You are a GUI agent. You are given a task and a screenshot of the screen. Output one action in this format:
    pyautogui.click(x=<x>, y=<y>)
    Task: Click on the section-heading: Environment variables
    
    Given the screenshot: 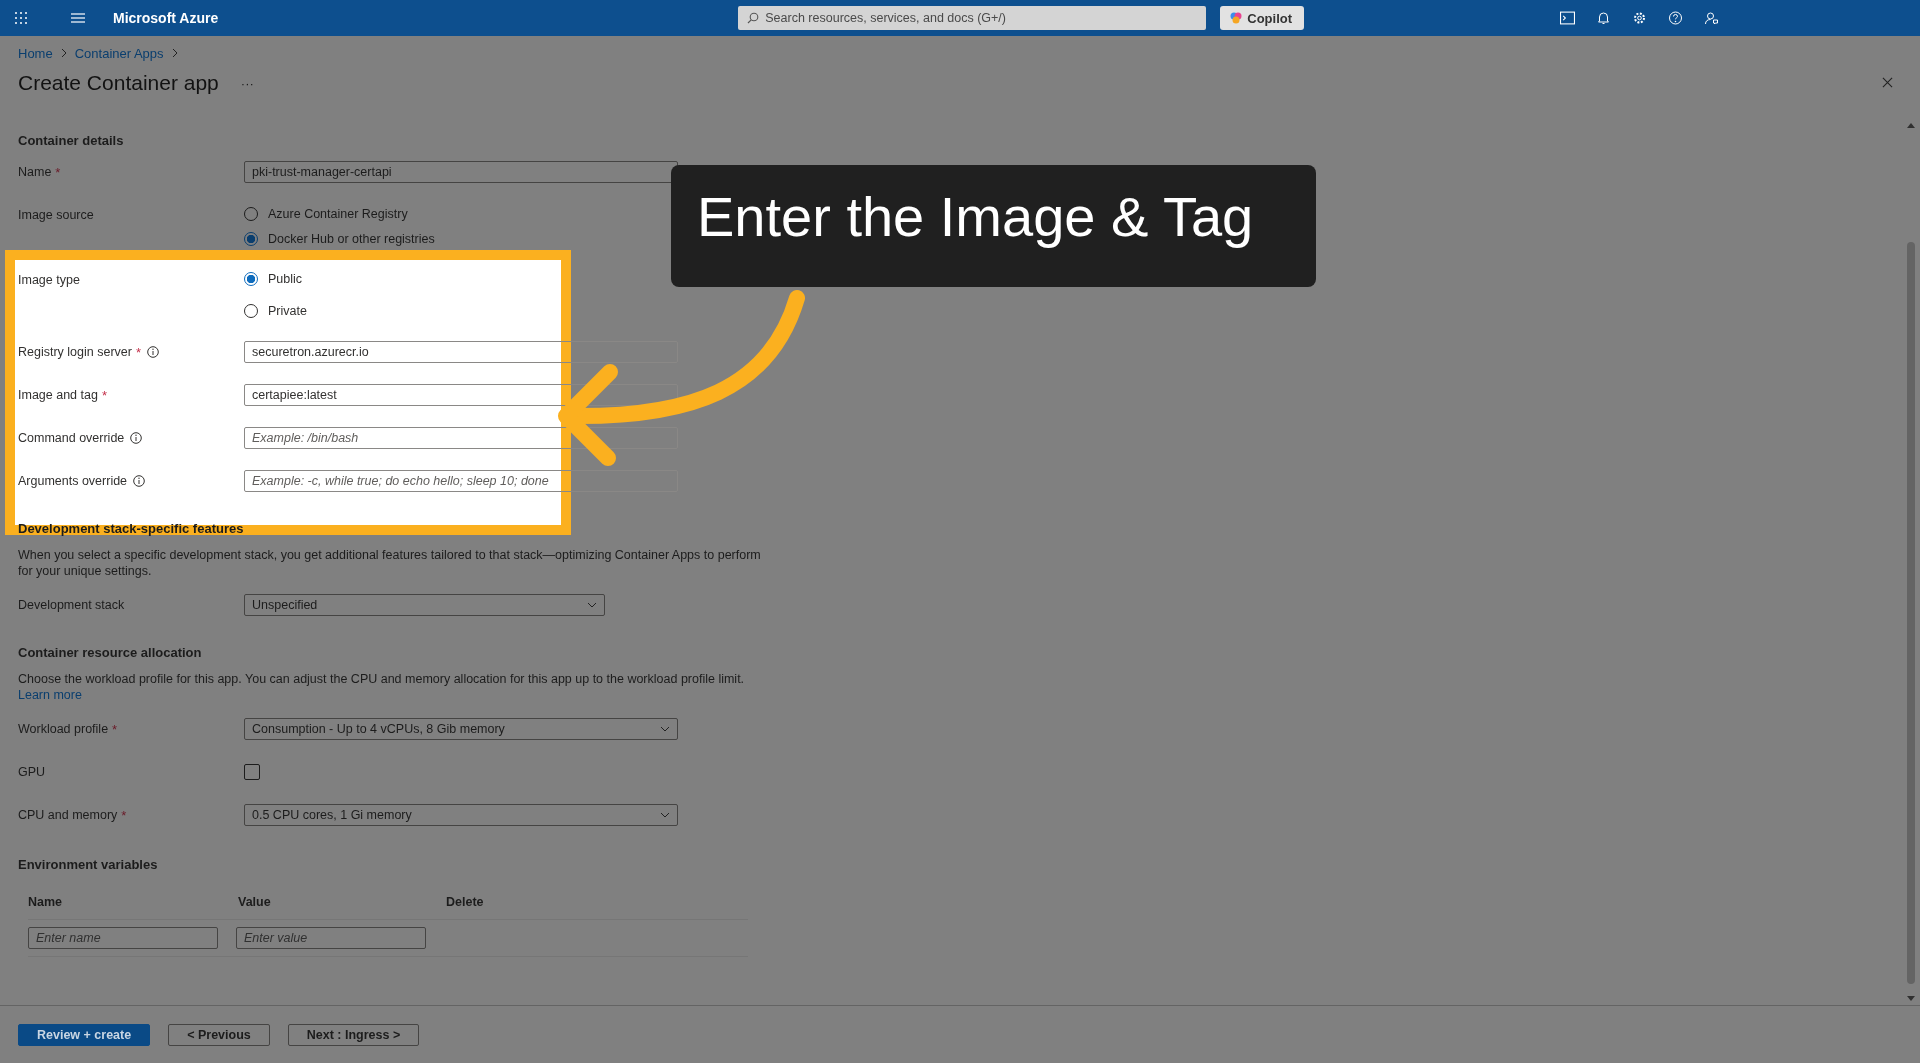 What is the action you would take?
    pyautogui.click(x=88, y=865)
    